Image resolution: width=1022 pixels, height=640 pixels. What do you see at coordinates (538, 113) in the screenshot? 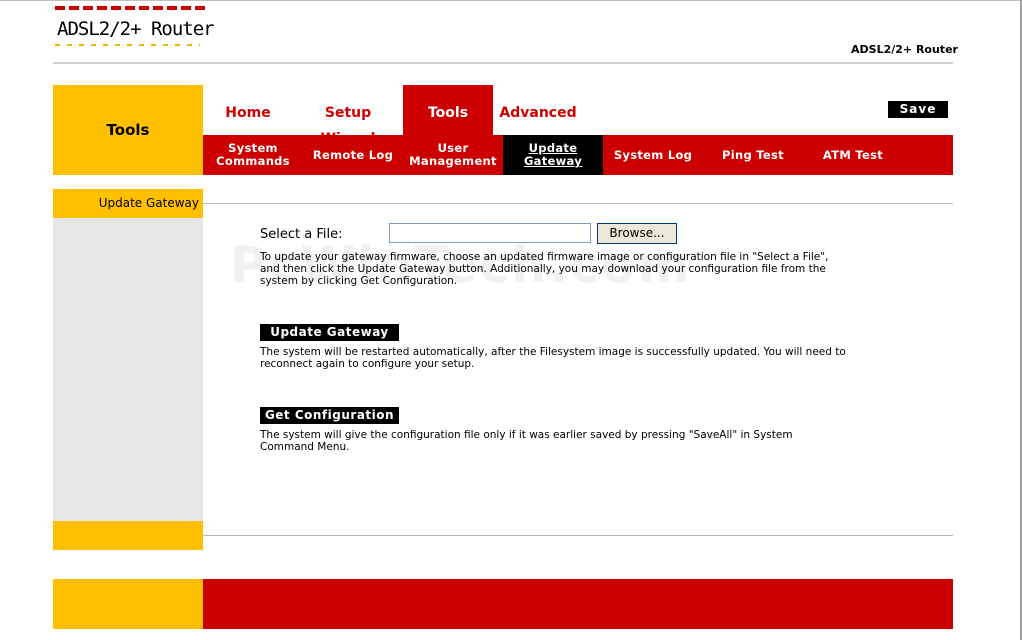
I see `tab-advanced: Advanced` at bounding box center [538, 113].